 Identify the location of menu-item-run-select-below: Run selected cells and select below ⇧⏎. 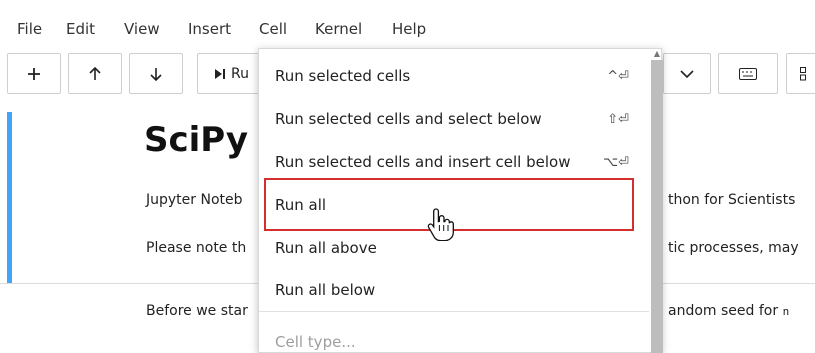
(454, 120).